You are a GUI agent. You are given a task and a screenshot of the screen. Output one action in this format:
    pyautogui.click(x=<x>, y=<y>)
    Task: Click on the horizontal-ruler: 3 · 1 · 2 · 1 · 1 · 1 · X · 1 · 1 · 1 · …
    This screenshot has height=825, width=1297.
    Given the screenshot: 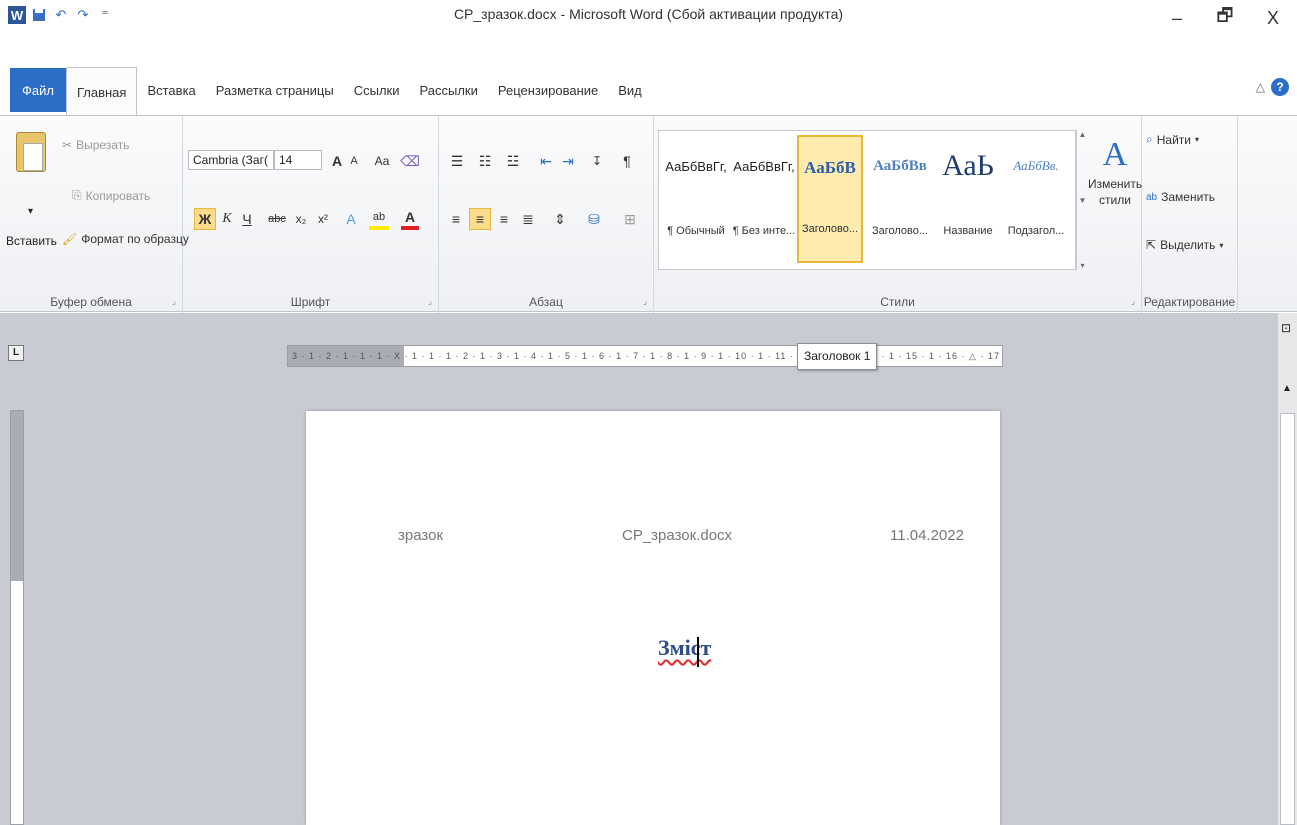 What is the action you would take?
    pyautogui.click(x=645, y=356)
    